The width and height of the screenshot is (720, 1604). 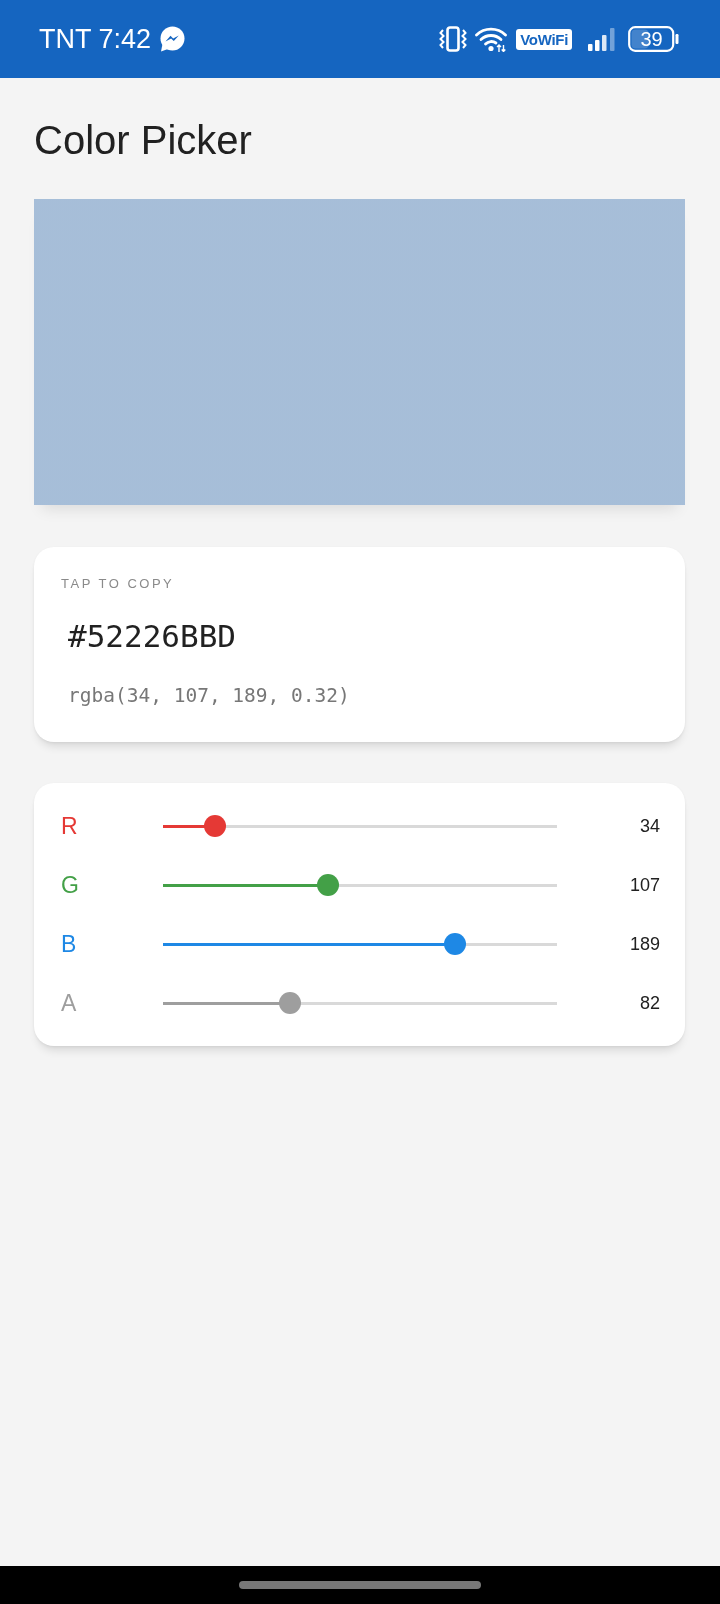 I want to click on channel-value: 107, so click(x=644, y=885).